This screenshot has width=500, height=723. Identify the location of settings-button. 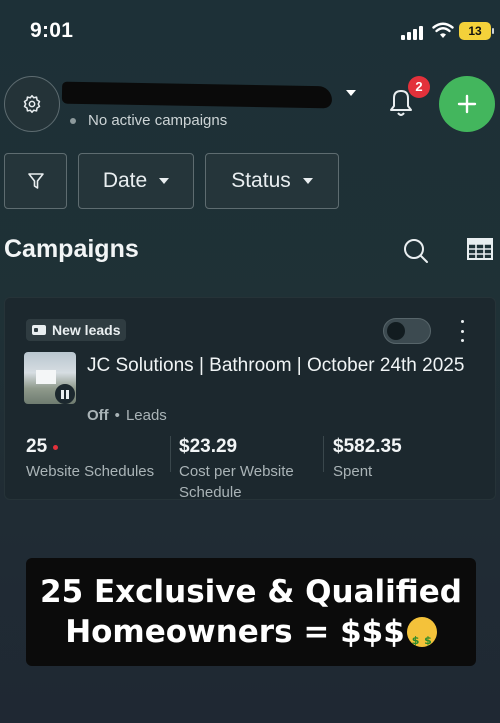
(32, 104).